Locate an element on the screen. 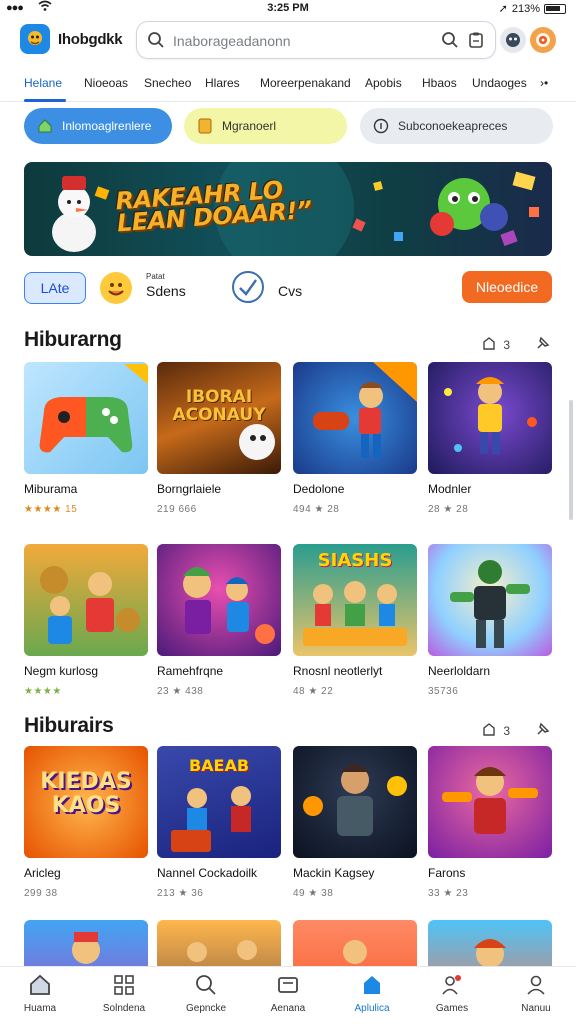  chip-subcategories: Subconoekeapreces is located at coordinates (456, 126).